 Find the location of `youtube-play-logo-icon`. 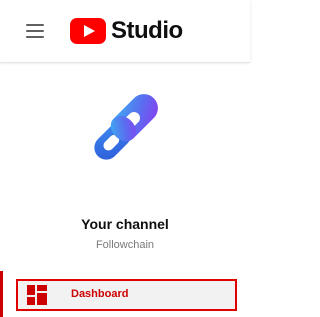

youtube-play-logo-icon is located at coordinates (88, 31).